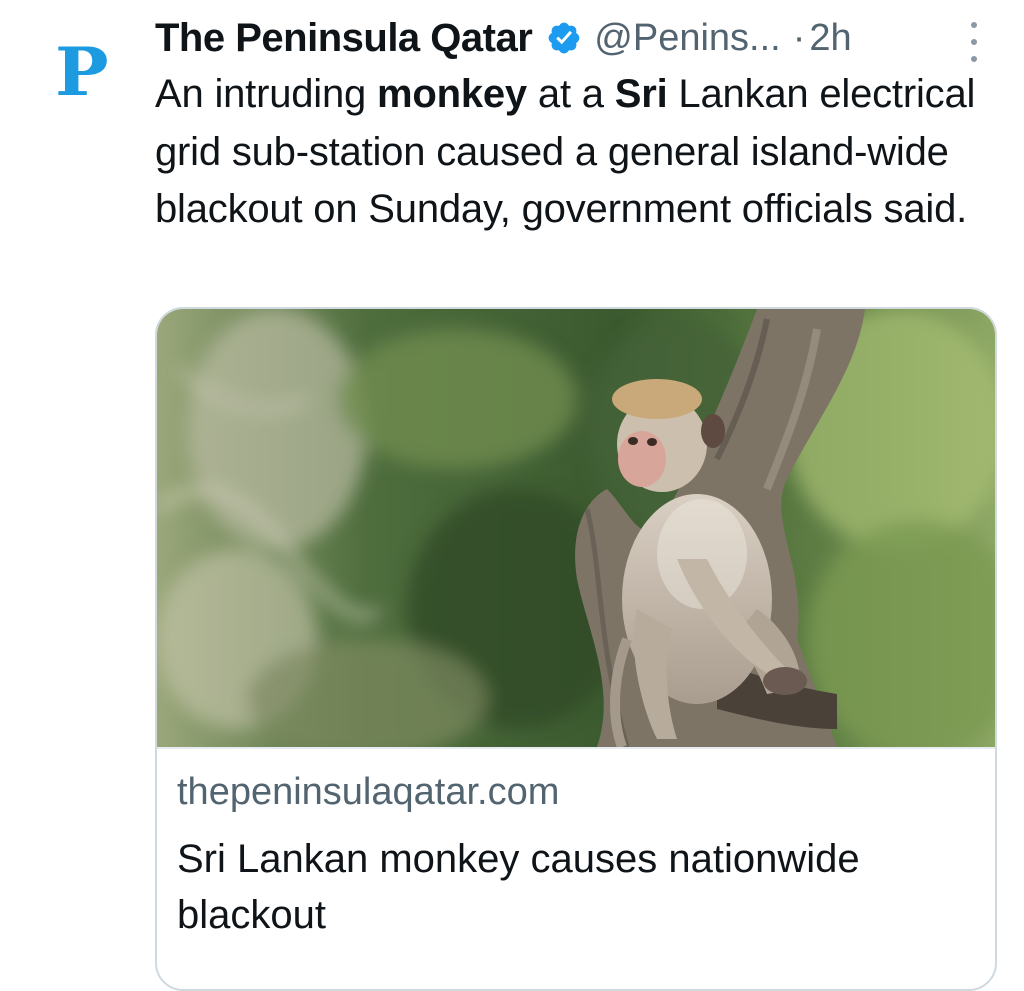 The width and height of the screenshot is (1024, 991). Describe the element at coordinates (344, 38) in the screenshot. I see `account-name: The Peninsula Qatar` at that location.